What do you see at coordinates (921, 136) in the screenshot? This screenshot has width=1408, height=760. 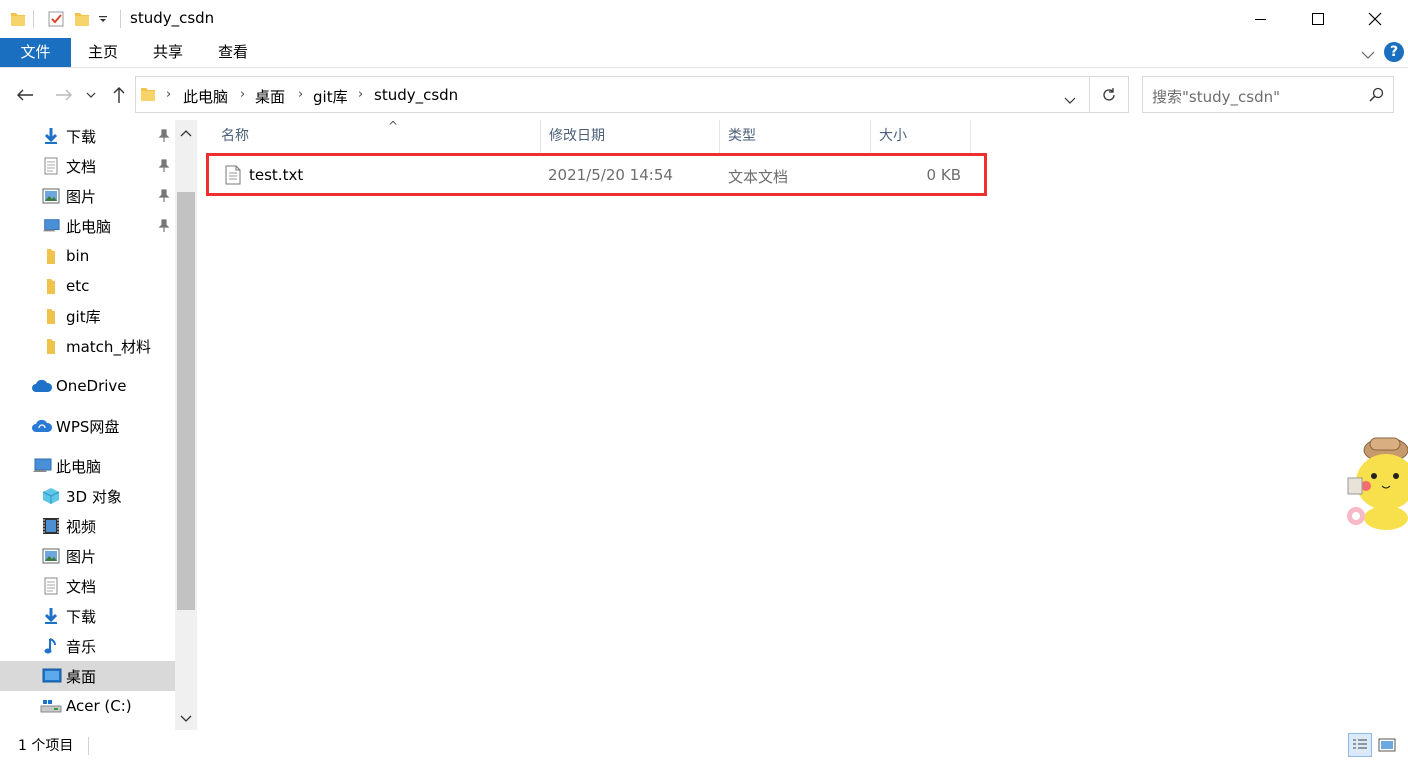 I see `column-header-size: 大小` at bounding box center [921, 136].